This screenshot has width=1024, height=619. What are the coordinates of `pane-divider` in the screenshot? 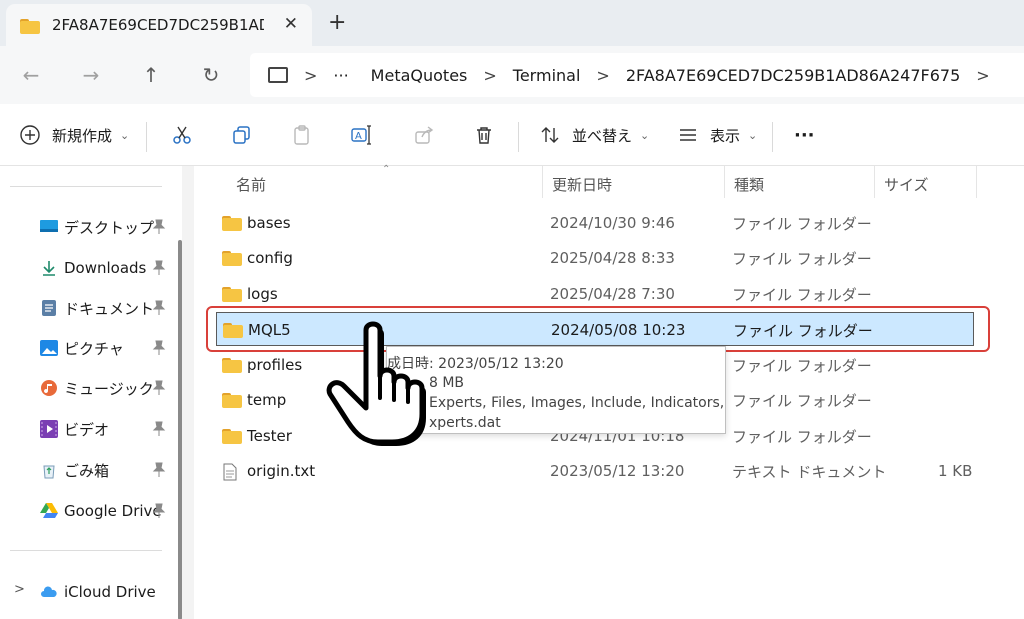 It's located at (188, 392).